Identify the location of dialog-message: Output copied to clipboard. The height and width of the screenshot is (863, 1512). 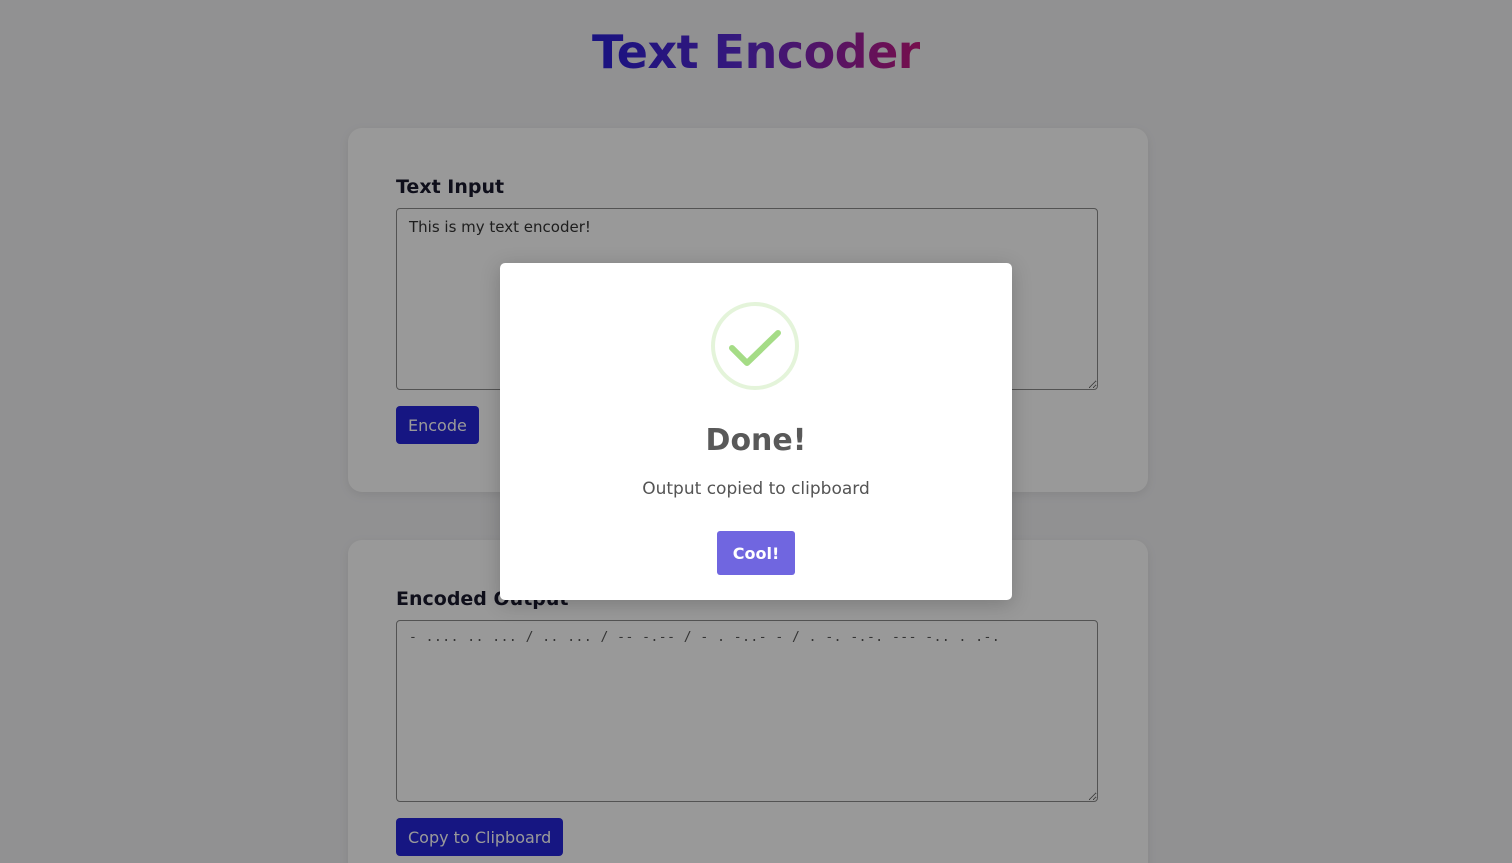
(756, 489).